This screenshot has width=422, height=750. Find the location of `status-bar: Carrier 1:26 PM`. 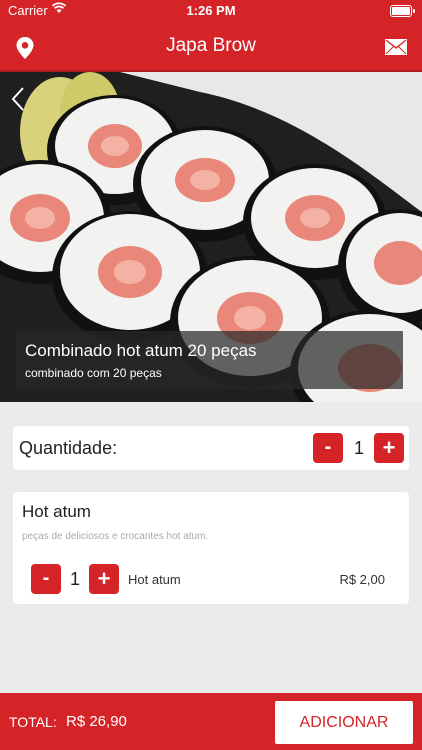

status-bar: Carrier 1:26 PM is located at coordinates (211, 11).